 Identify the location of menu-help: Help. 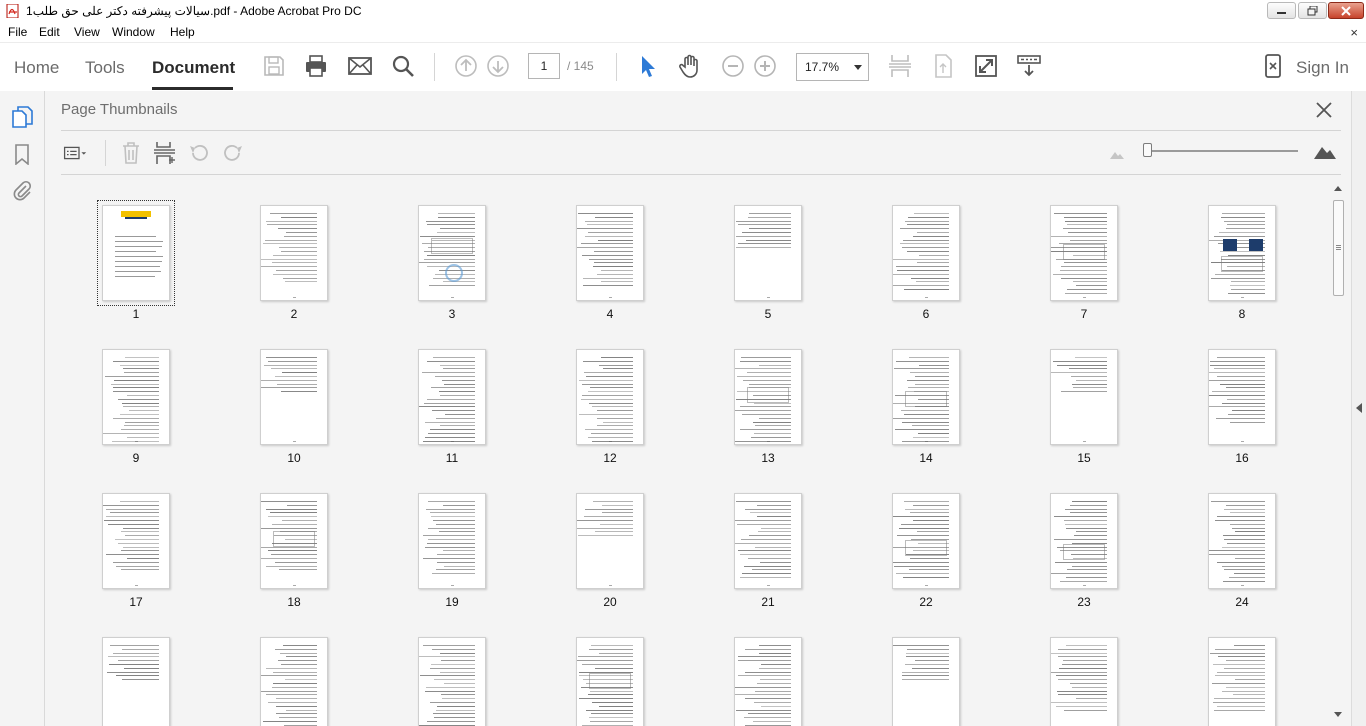
(182, 32).